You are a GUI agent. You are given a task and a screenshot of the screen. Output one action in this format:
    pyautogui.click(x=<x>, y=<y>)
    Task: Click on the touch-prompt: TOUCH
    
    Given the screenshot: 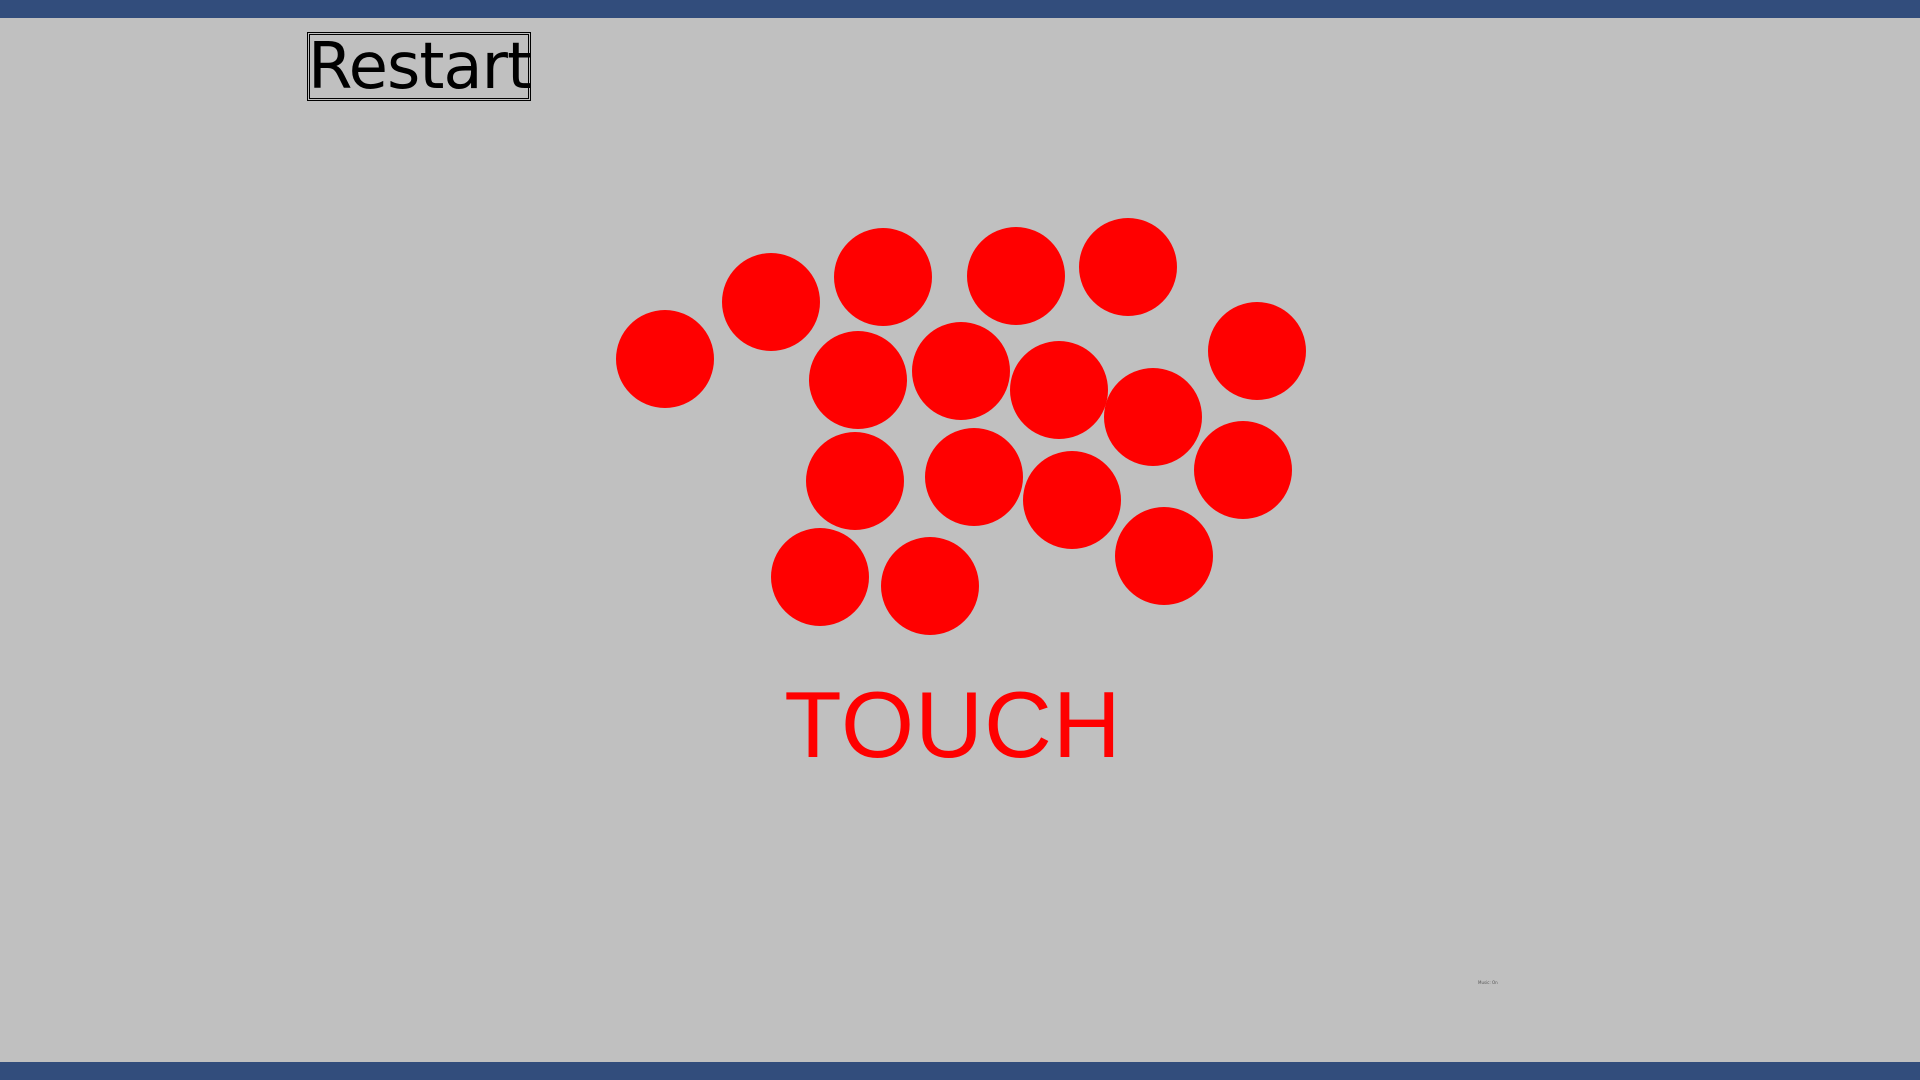 What is the action you would take?
    pyautogui.click(x=953, y=724)
    